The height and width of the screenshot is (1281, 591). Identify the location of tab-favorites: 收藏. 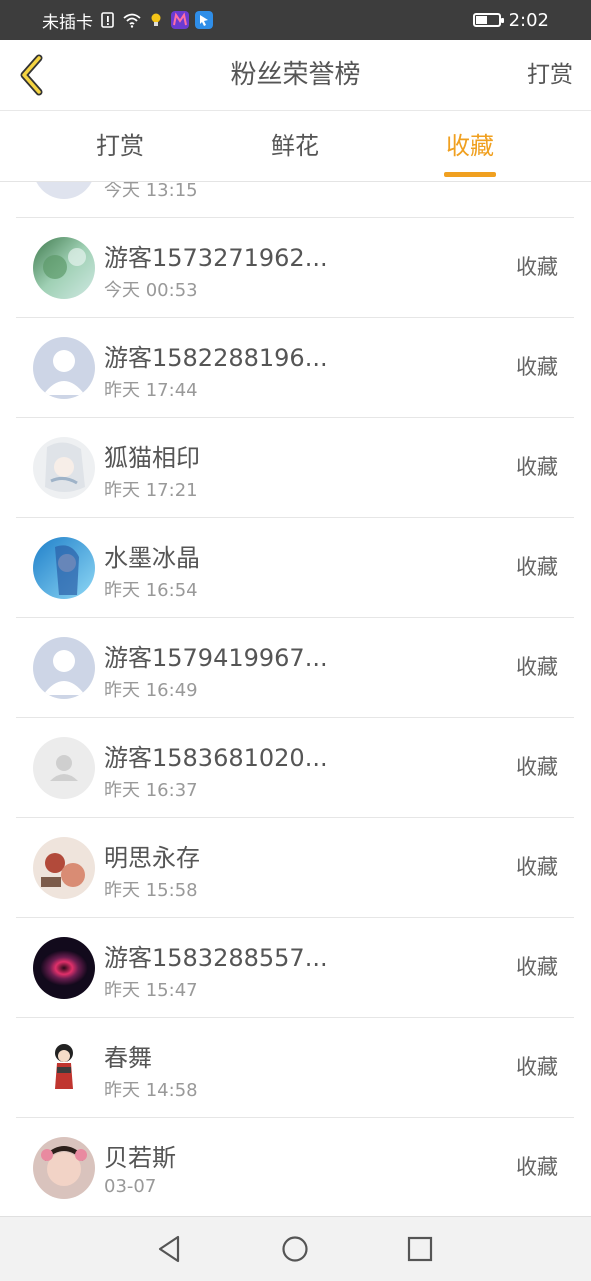
(470, 146).